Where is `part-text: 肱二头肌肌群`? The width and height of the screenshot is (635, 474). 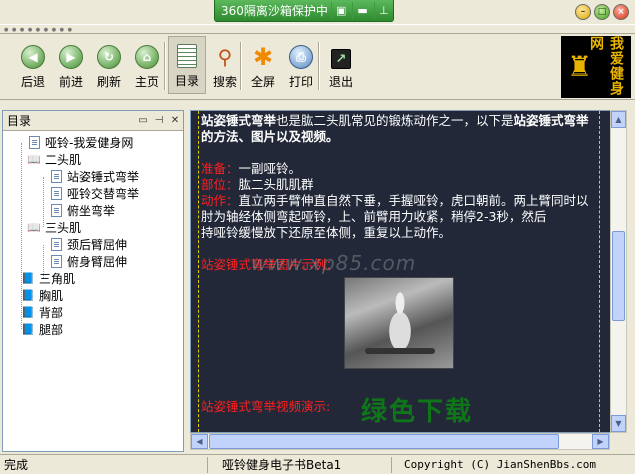
part-text: 肱二头肌肌群 is located at coordinates (276, 184).